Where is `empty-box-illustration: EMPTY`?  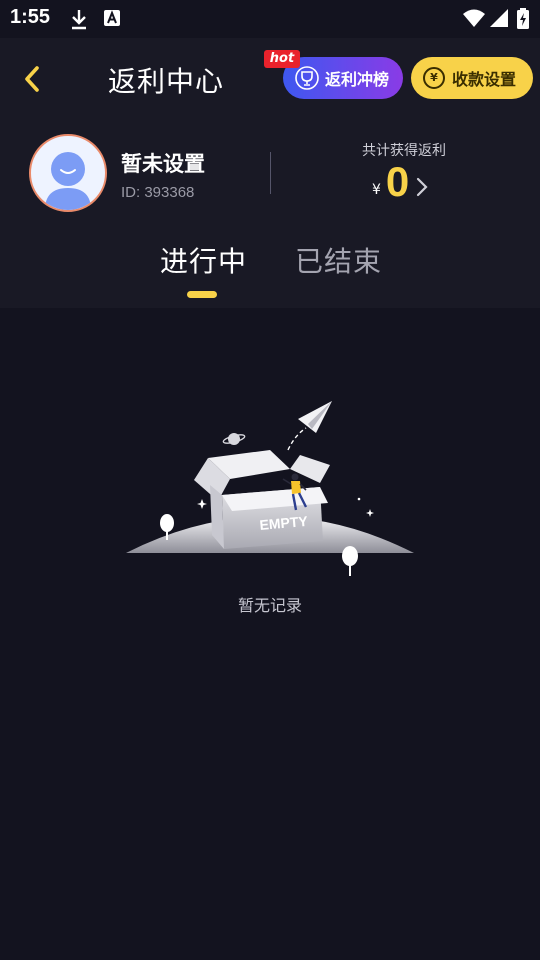
empty-box-illustration: EMPTY is located at coordinates (270, 488).